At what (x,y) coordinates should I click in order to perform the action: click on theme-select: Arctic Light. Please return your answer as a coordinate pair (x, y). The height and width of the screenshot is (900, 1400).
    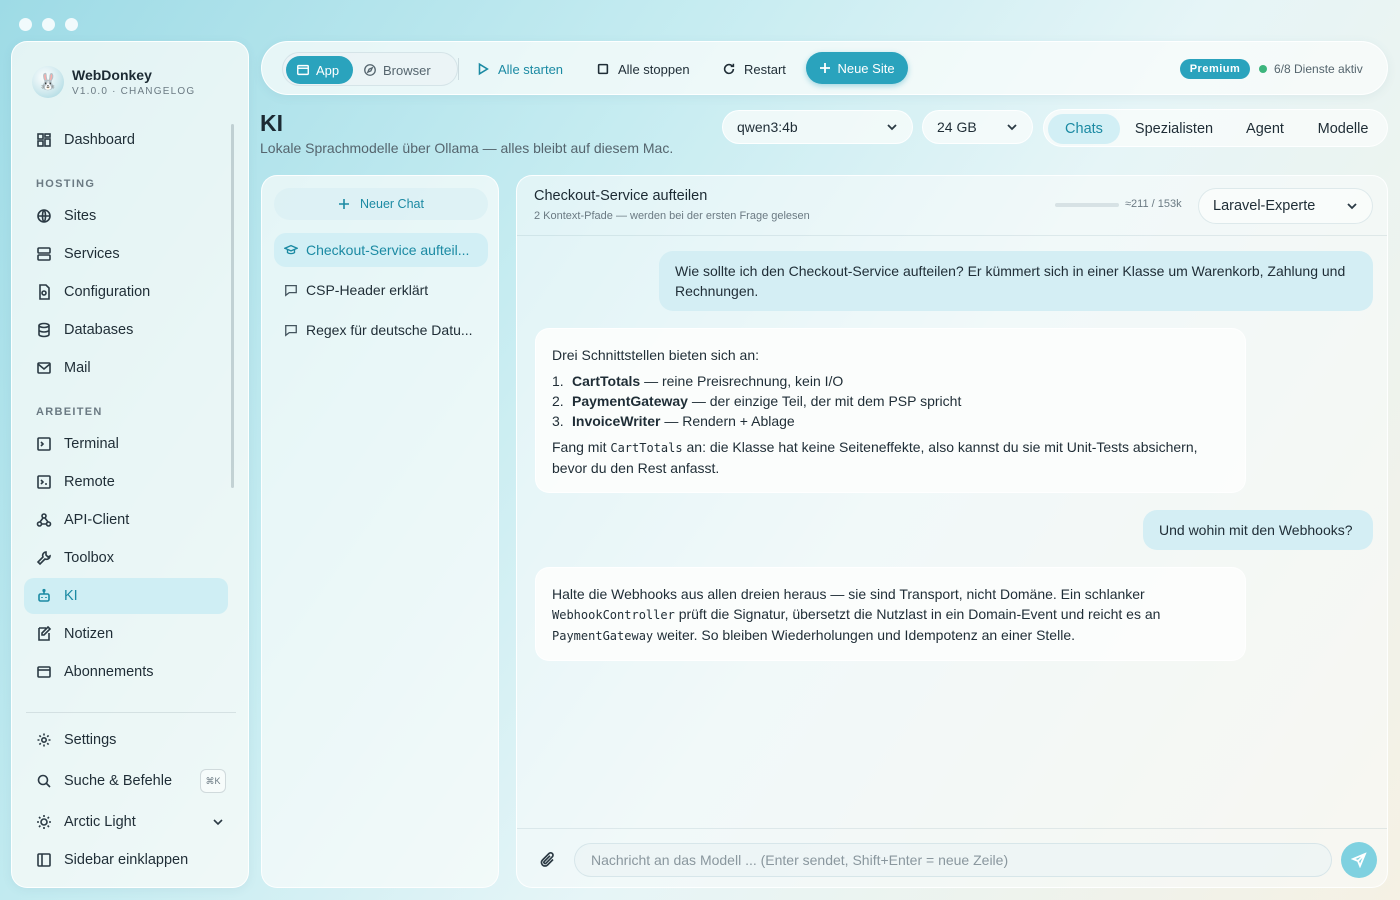
    Looking at the image, I should click on (126, 822).